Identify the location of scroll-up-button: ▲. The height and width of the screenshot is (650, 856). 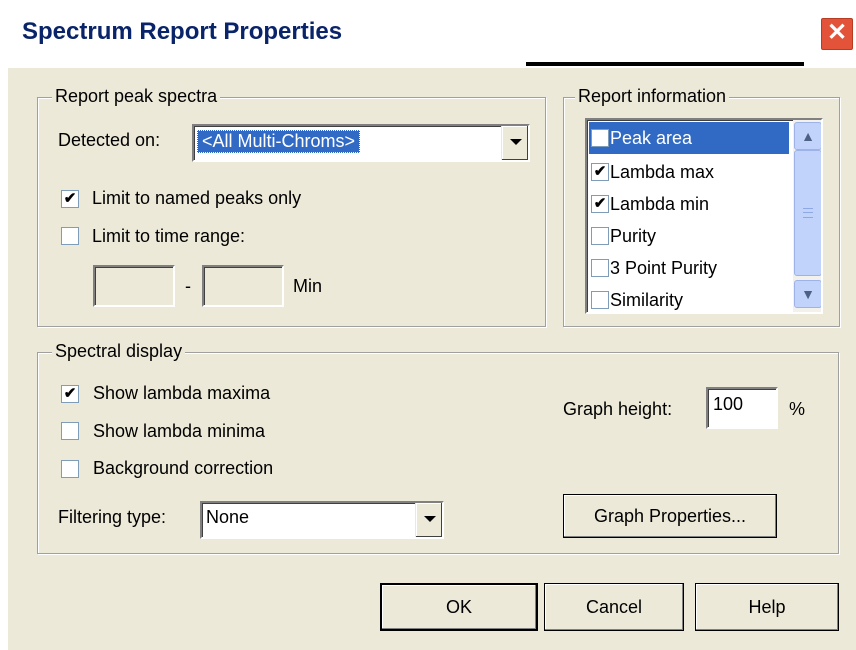
(807, 136).